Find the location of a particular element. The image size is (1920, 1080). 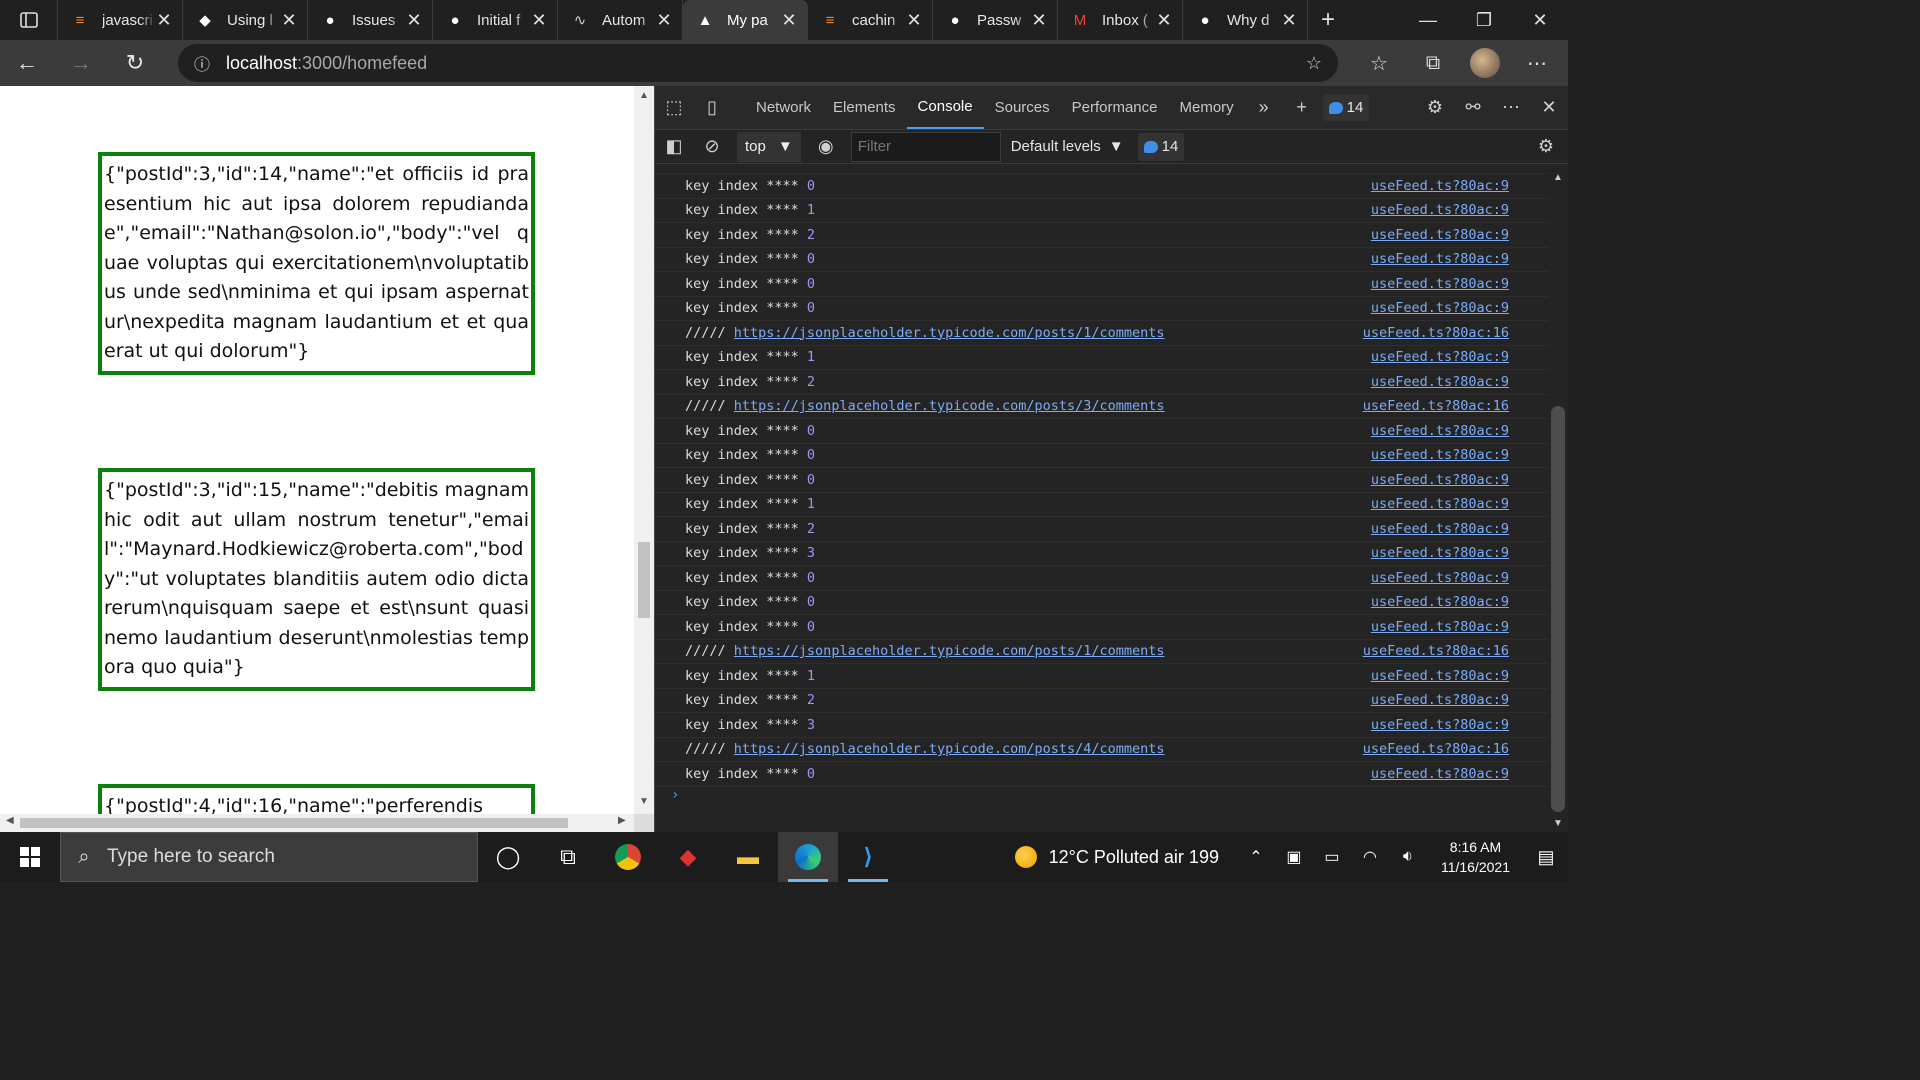

more-options-icon: ⋯ is located at coordinates (1537, 63).